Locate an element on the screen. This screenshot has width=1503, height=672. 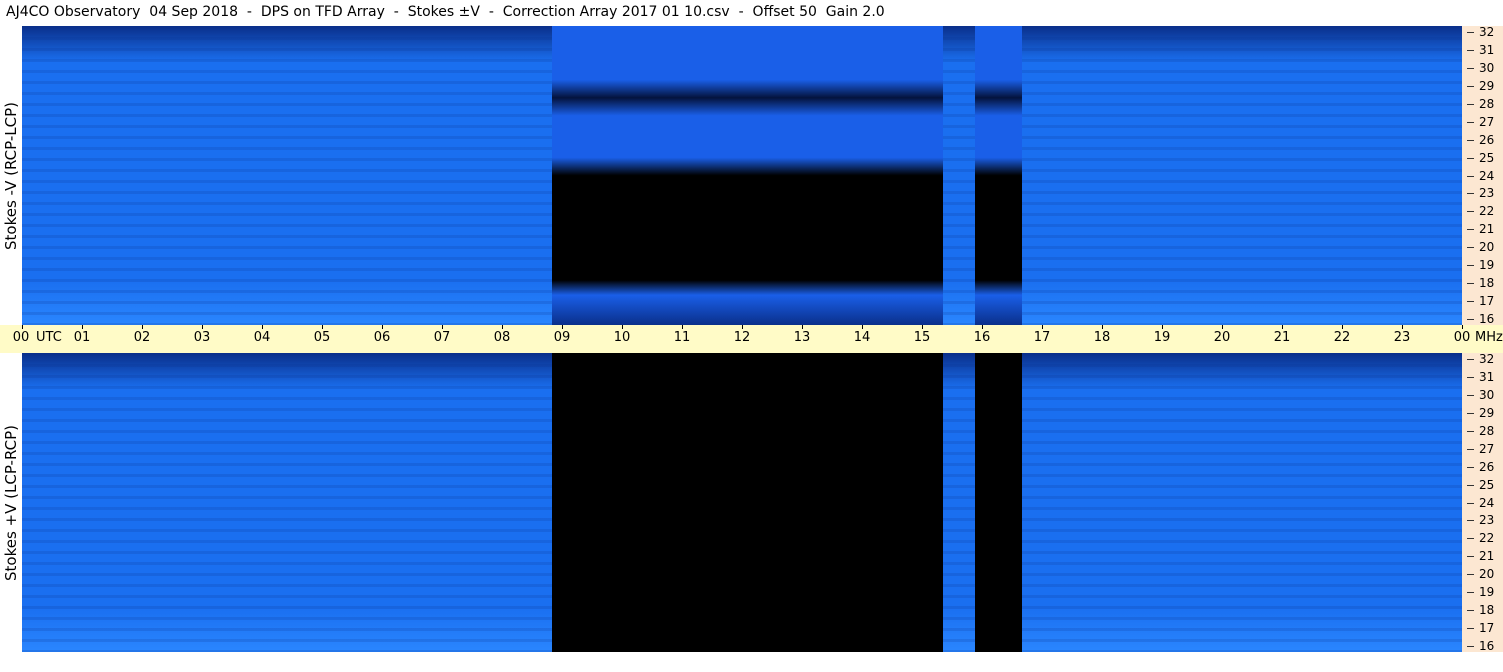
utc-label: UTC is located at coordinates (49, 337).